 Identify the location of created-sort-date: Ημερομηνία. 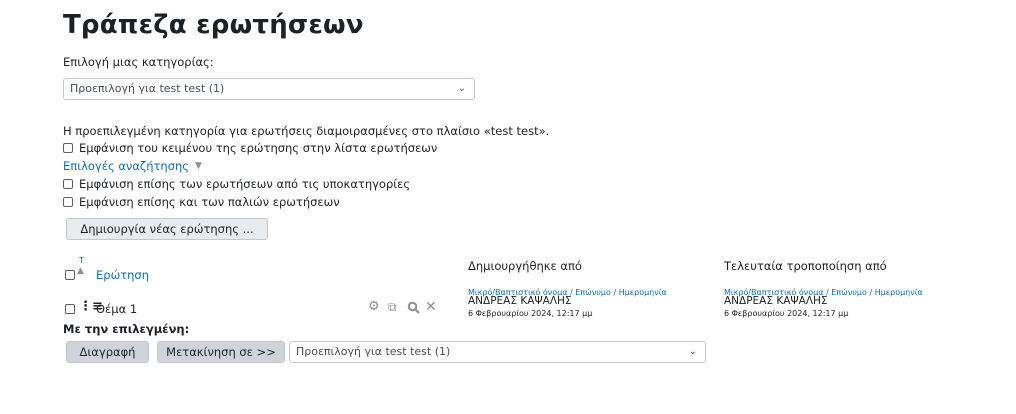
(643, 292).